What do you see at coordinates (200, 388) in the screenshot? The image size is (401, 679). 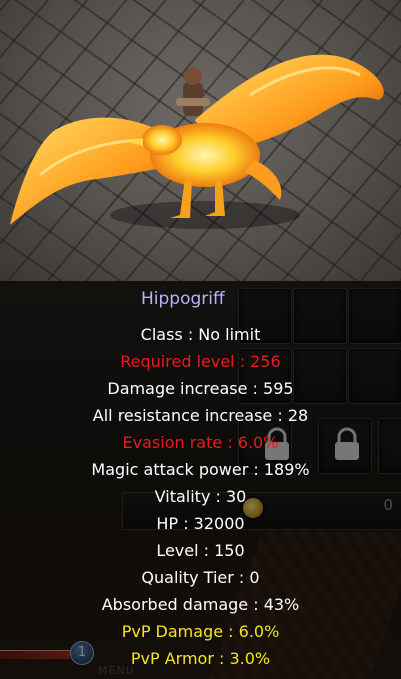 I see `stat-line: Damage increase : 595` at bounding box center [200, 388].